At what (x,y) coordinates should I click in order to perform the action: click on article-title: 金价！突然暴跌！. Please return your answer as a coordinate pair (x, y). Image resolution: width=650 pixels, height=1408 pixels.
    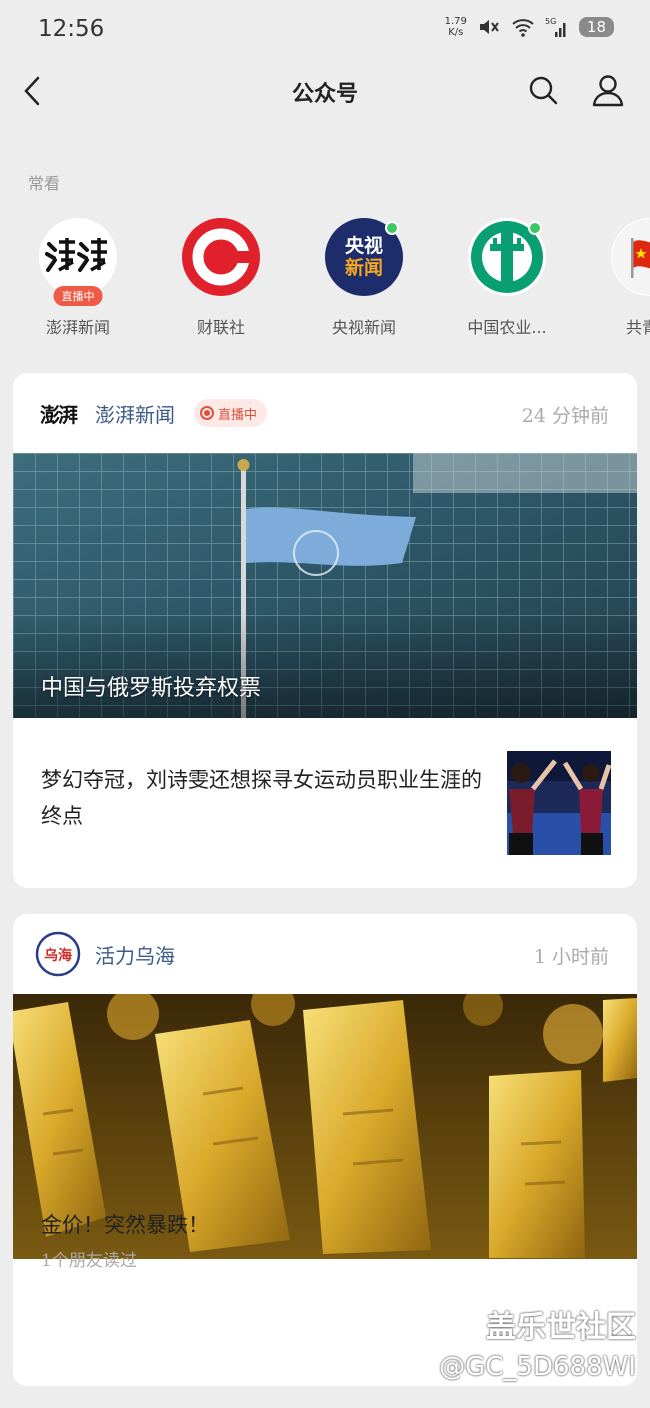
    Looking at the image, I should click on (125, 1225).